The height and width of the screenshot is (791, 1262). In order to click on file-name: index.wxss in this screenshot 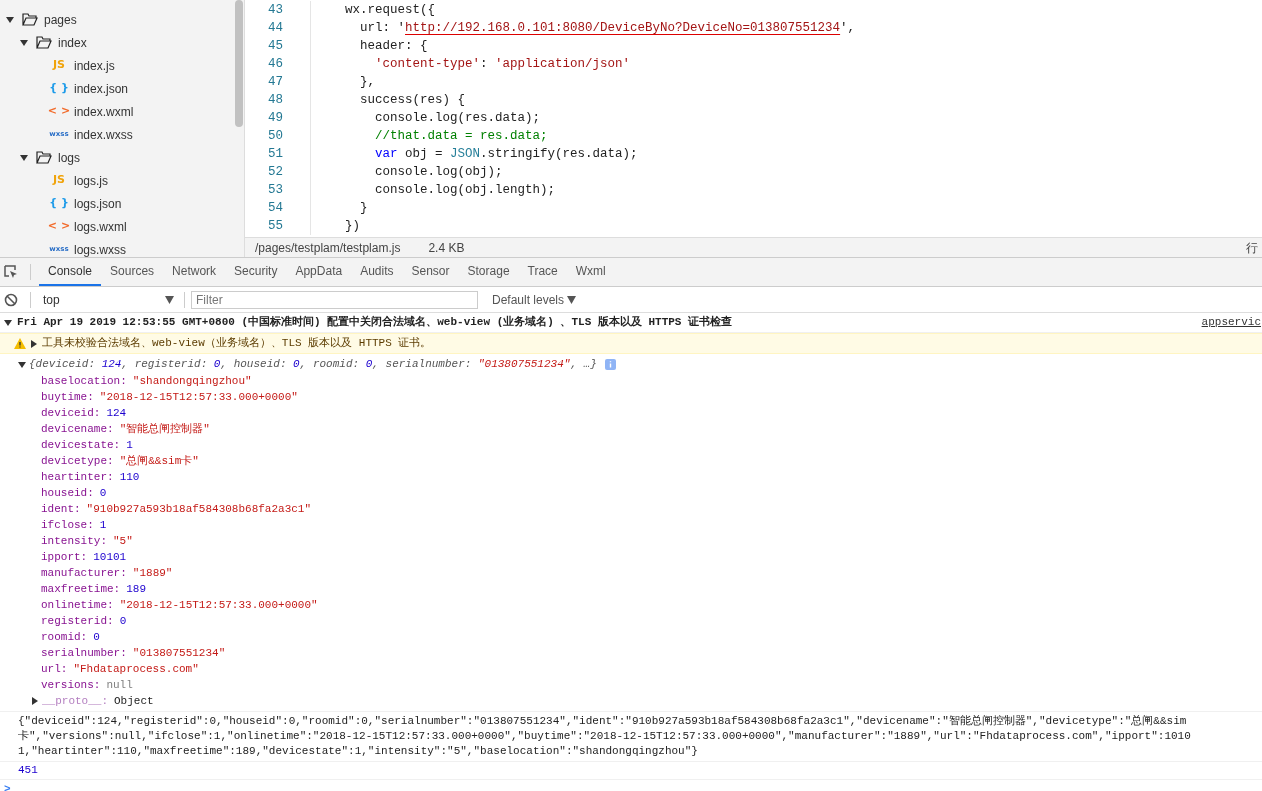, I will do `click(103, 134)`.